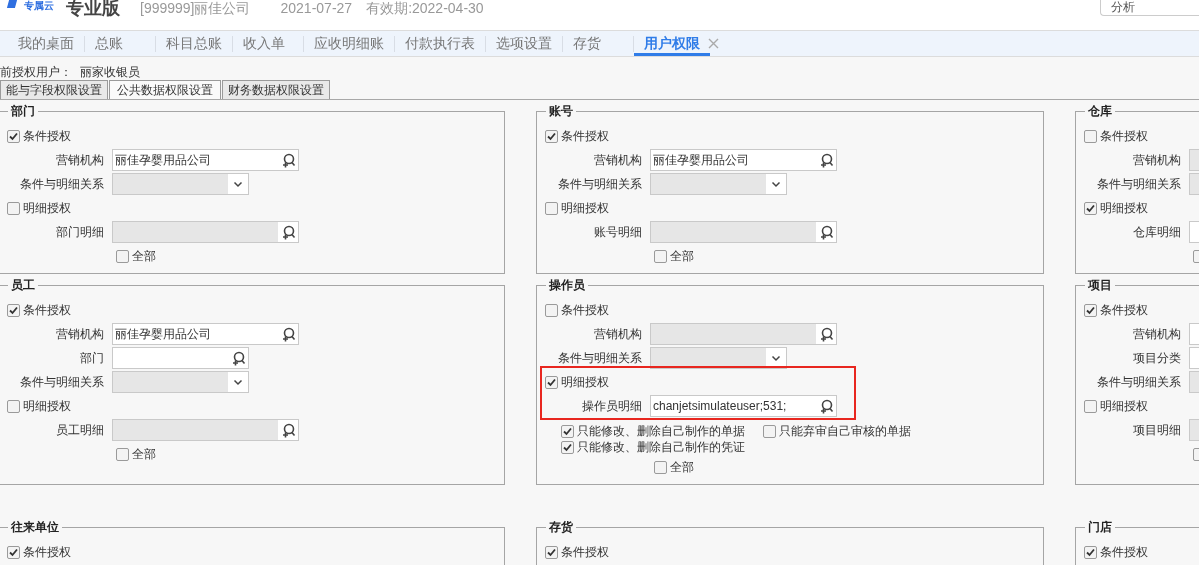 The image size is (1199, 565). Describe the element at coordinates (91, 358) in the screenshot. I see `field-label: 部门` at that location.